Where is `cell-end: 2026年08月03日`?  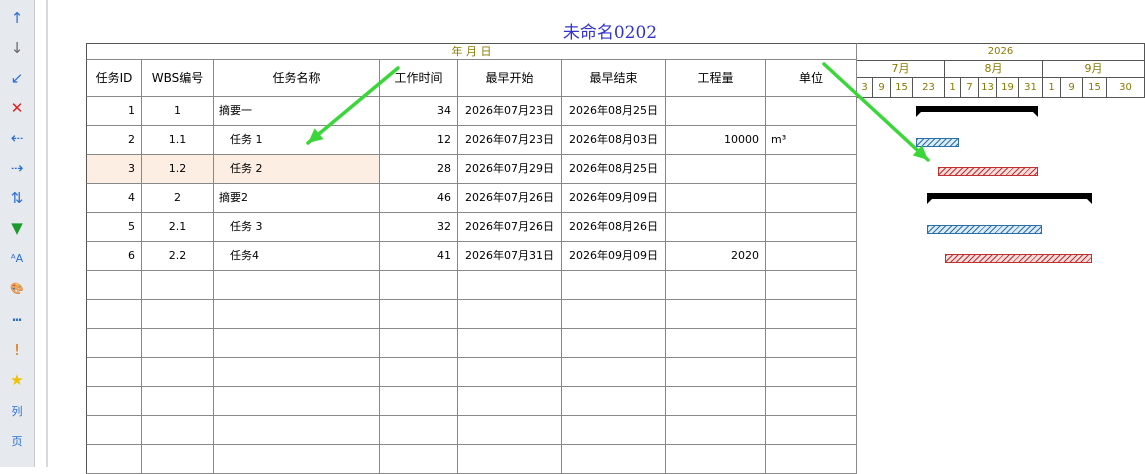 cell-end: 2026年08月03日 is located at coordinates (614, 140).